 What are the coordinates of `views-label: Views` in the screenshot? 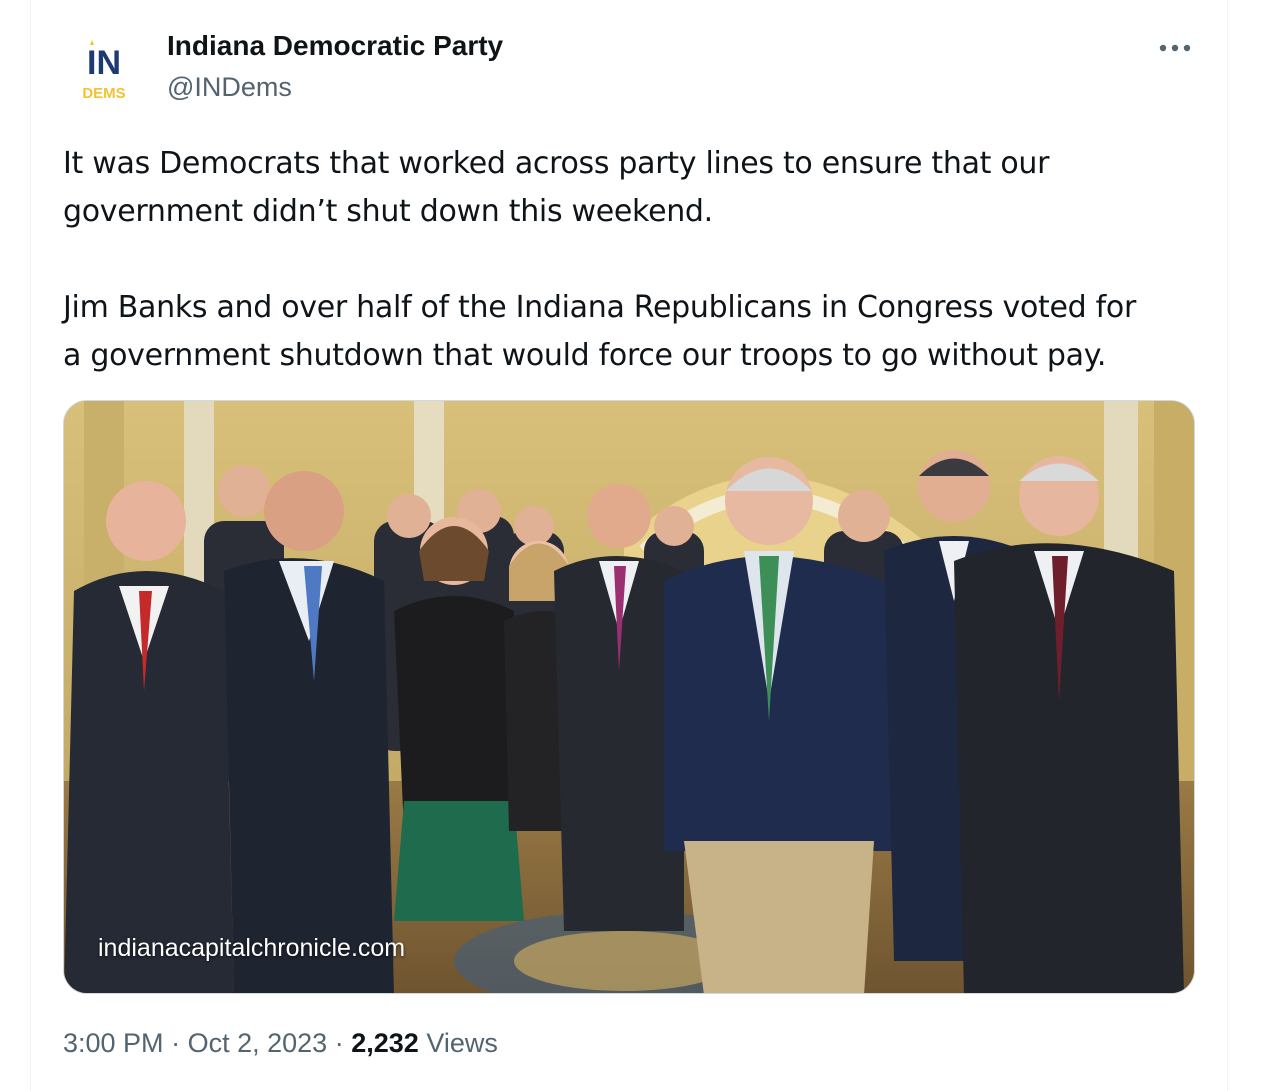 It's located at (462, 1043).